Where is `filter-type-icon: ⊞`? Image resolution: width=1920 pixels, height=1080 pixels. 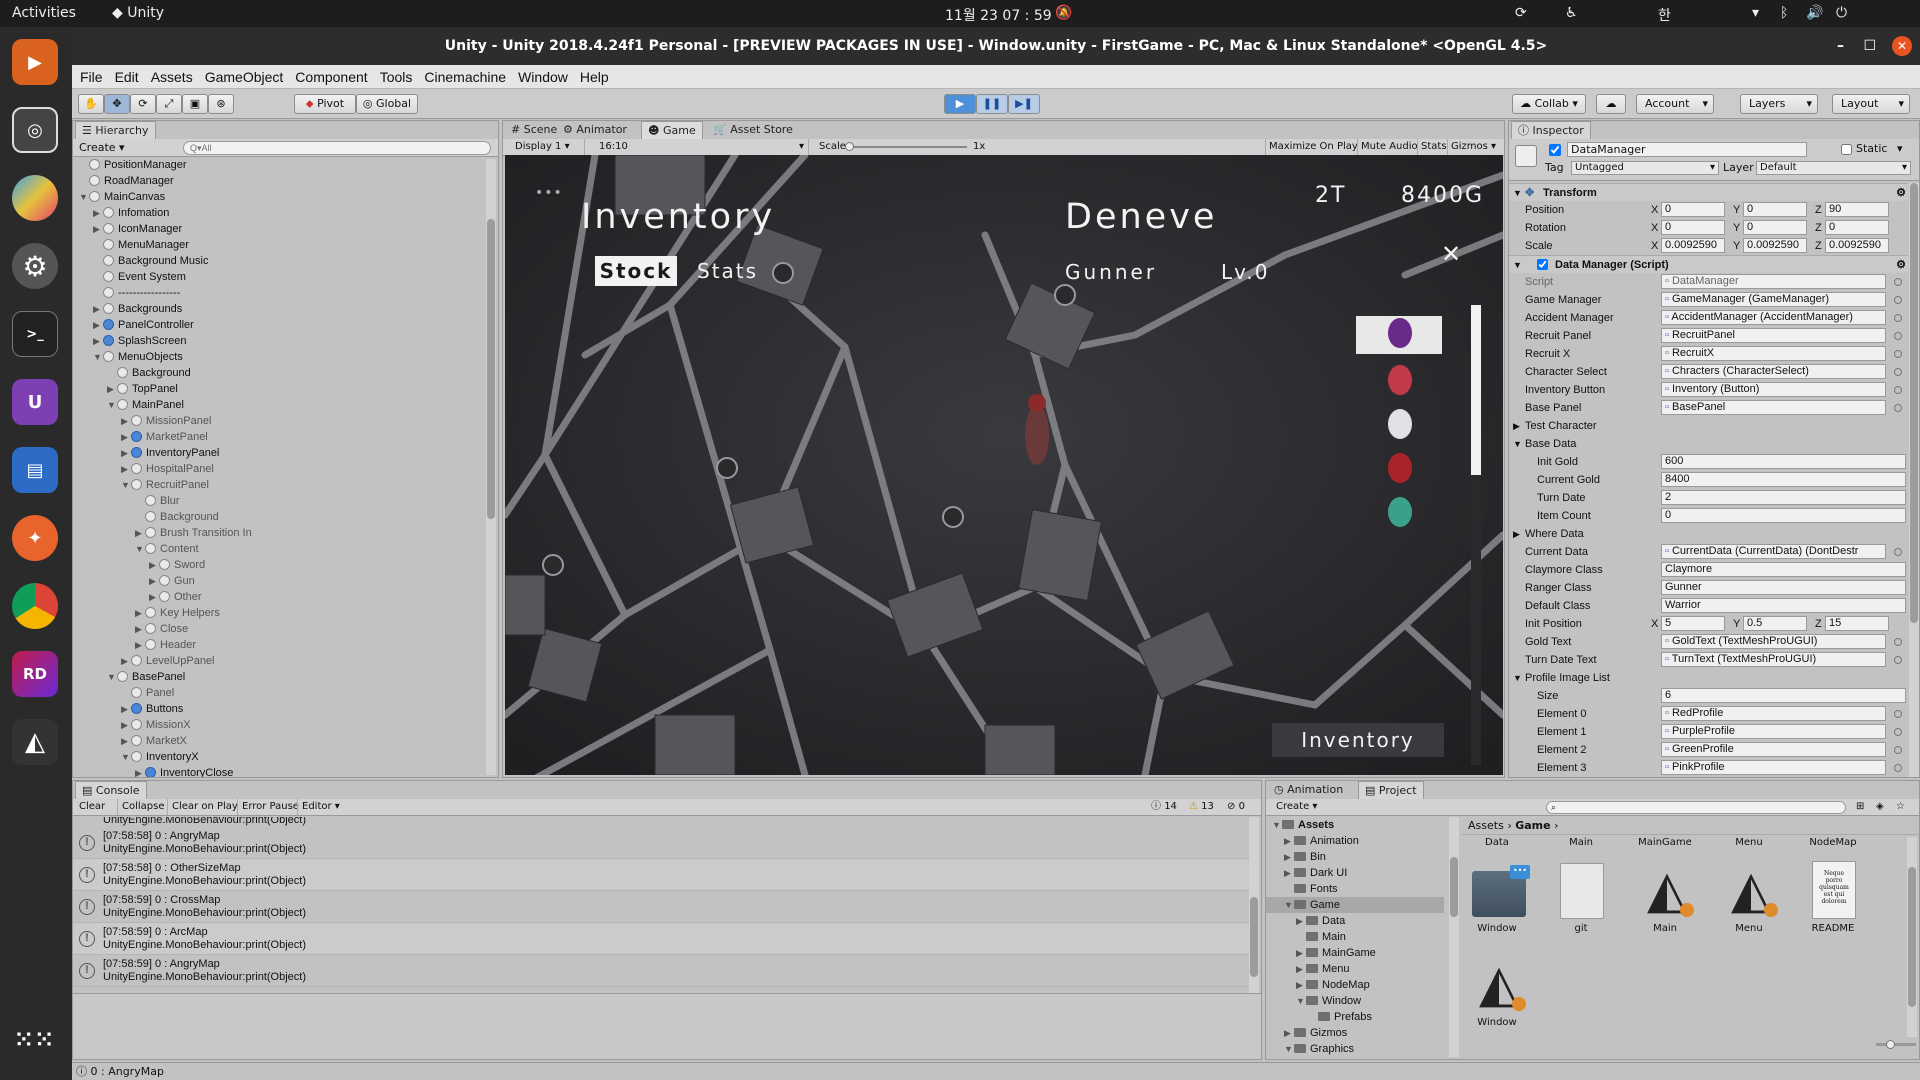 filter-type-icon: ⊞ is located at coordinates (1860, 807).